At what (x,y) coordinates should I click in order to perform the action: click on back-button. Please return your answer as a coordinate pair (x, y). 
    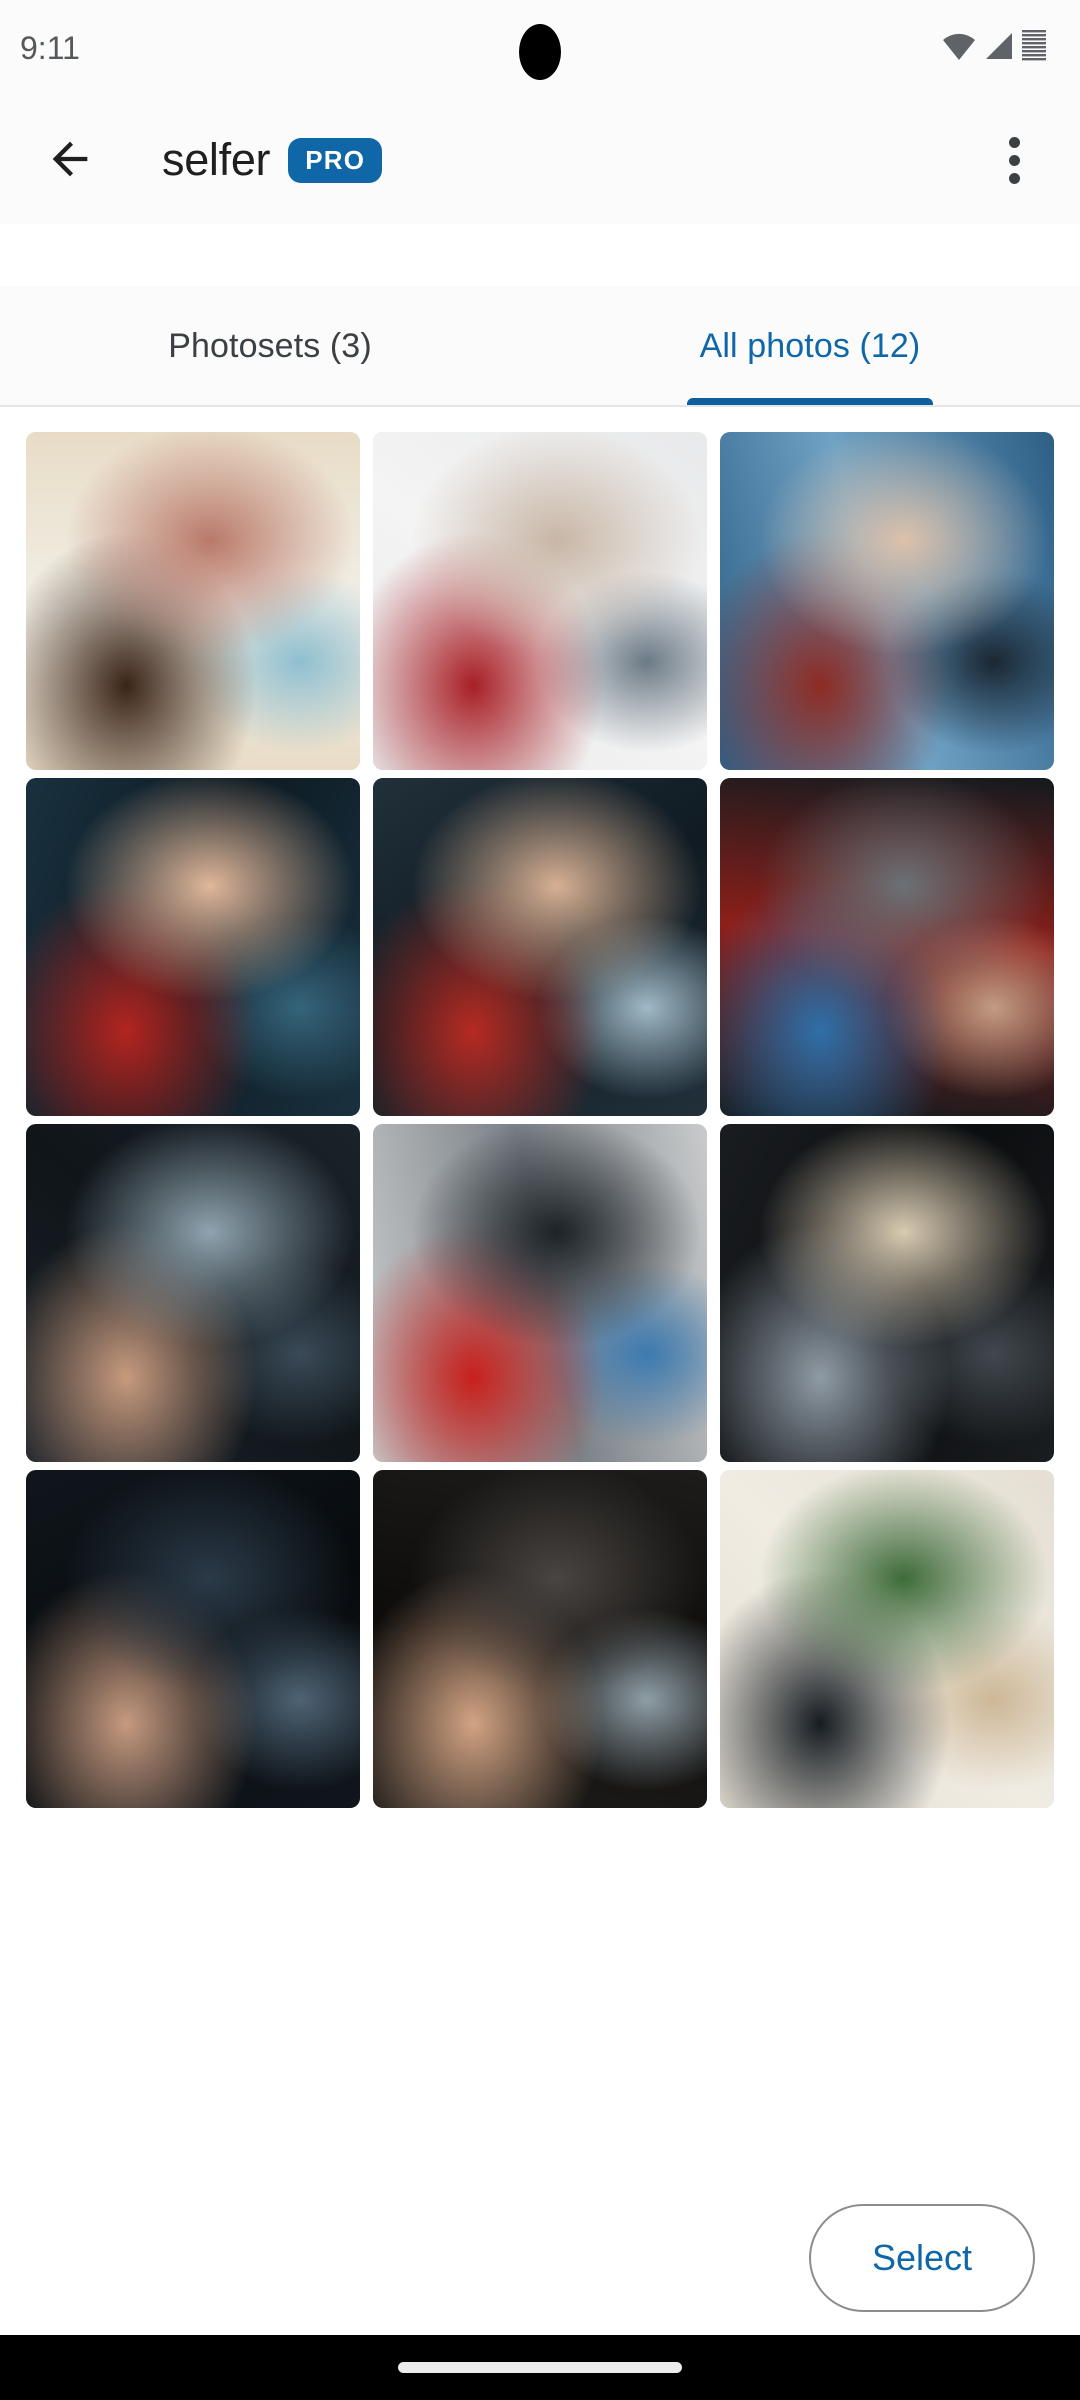
    Looking at the image, I should click on (70, 160).